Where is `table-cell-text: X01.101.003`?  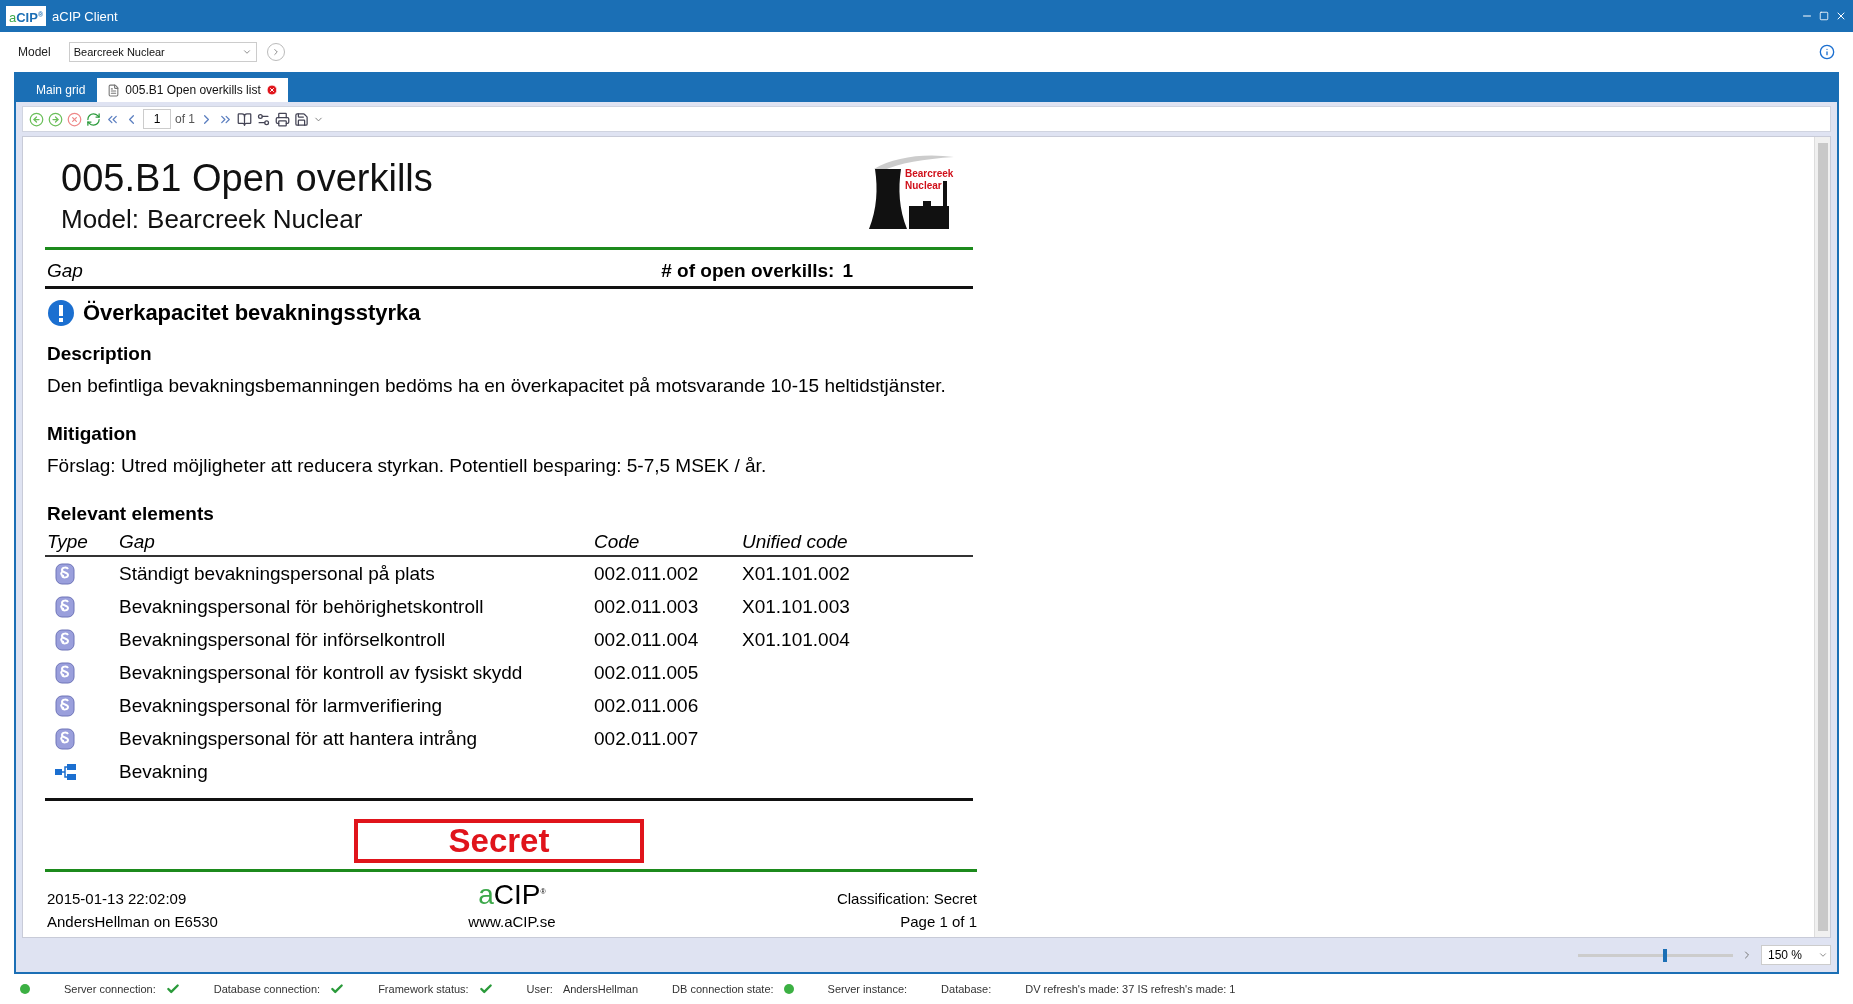
table-cell-text: X01.101.003 is located at coordinates (796, 606).